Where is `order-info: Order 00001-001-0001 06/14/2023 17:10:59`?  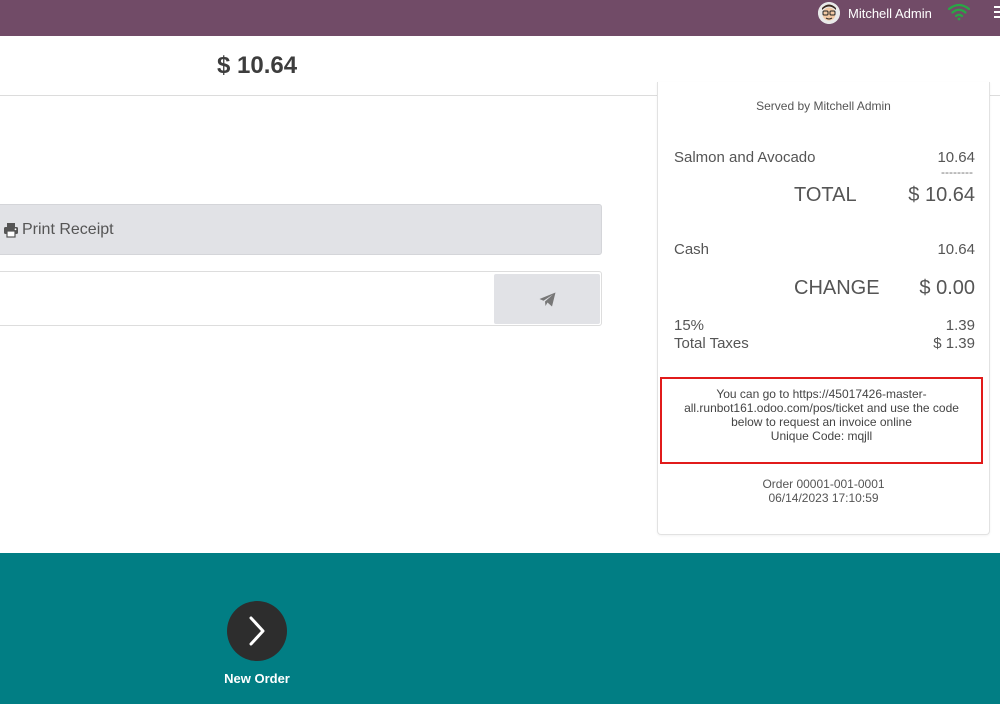
order-info: Order 00001-001-0001 06/14/2023 17:10:59 is located at coordinates (823, 491).